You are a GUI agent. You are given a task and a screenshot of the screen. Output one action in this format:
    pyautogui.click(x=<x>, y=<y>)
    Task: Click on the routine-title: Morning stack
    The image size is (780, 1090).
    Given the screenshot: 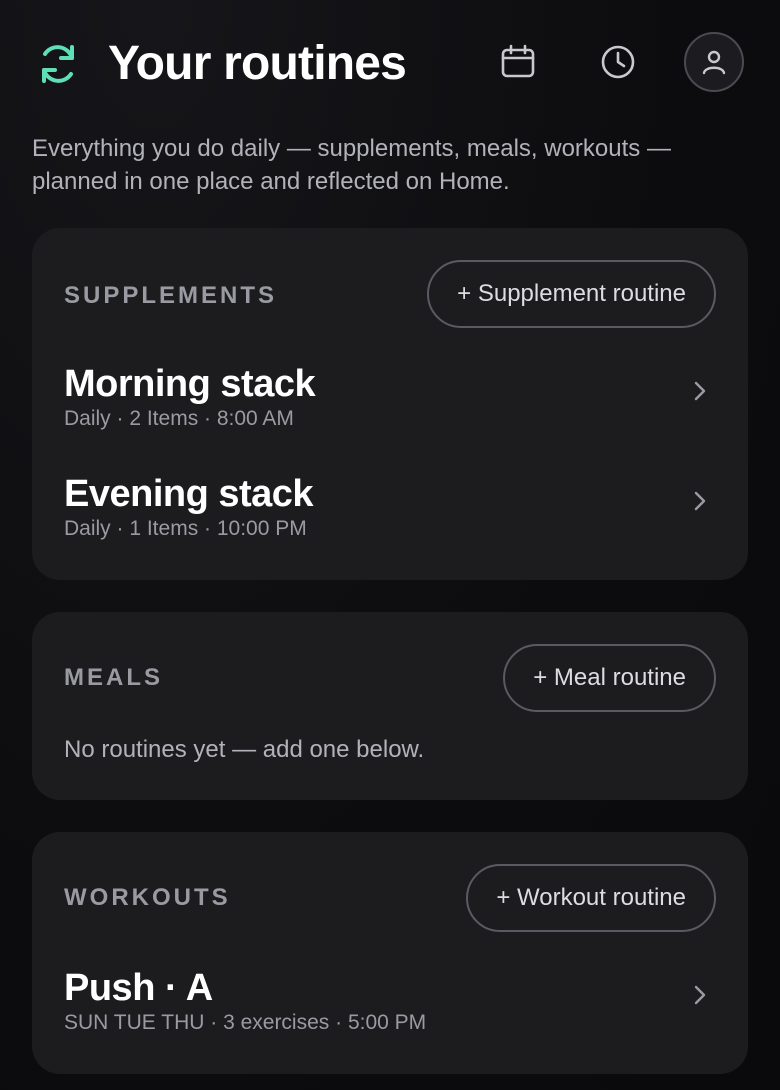 What is the action you would take?
    pyautogui.click(x=190, y=384)
    